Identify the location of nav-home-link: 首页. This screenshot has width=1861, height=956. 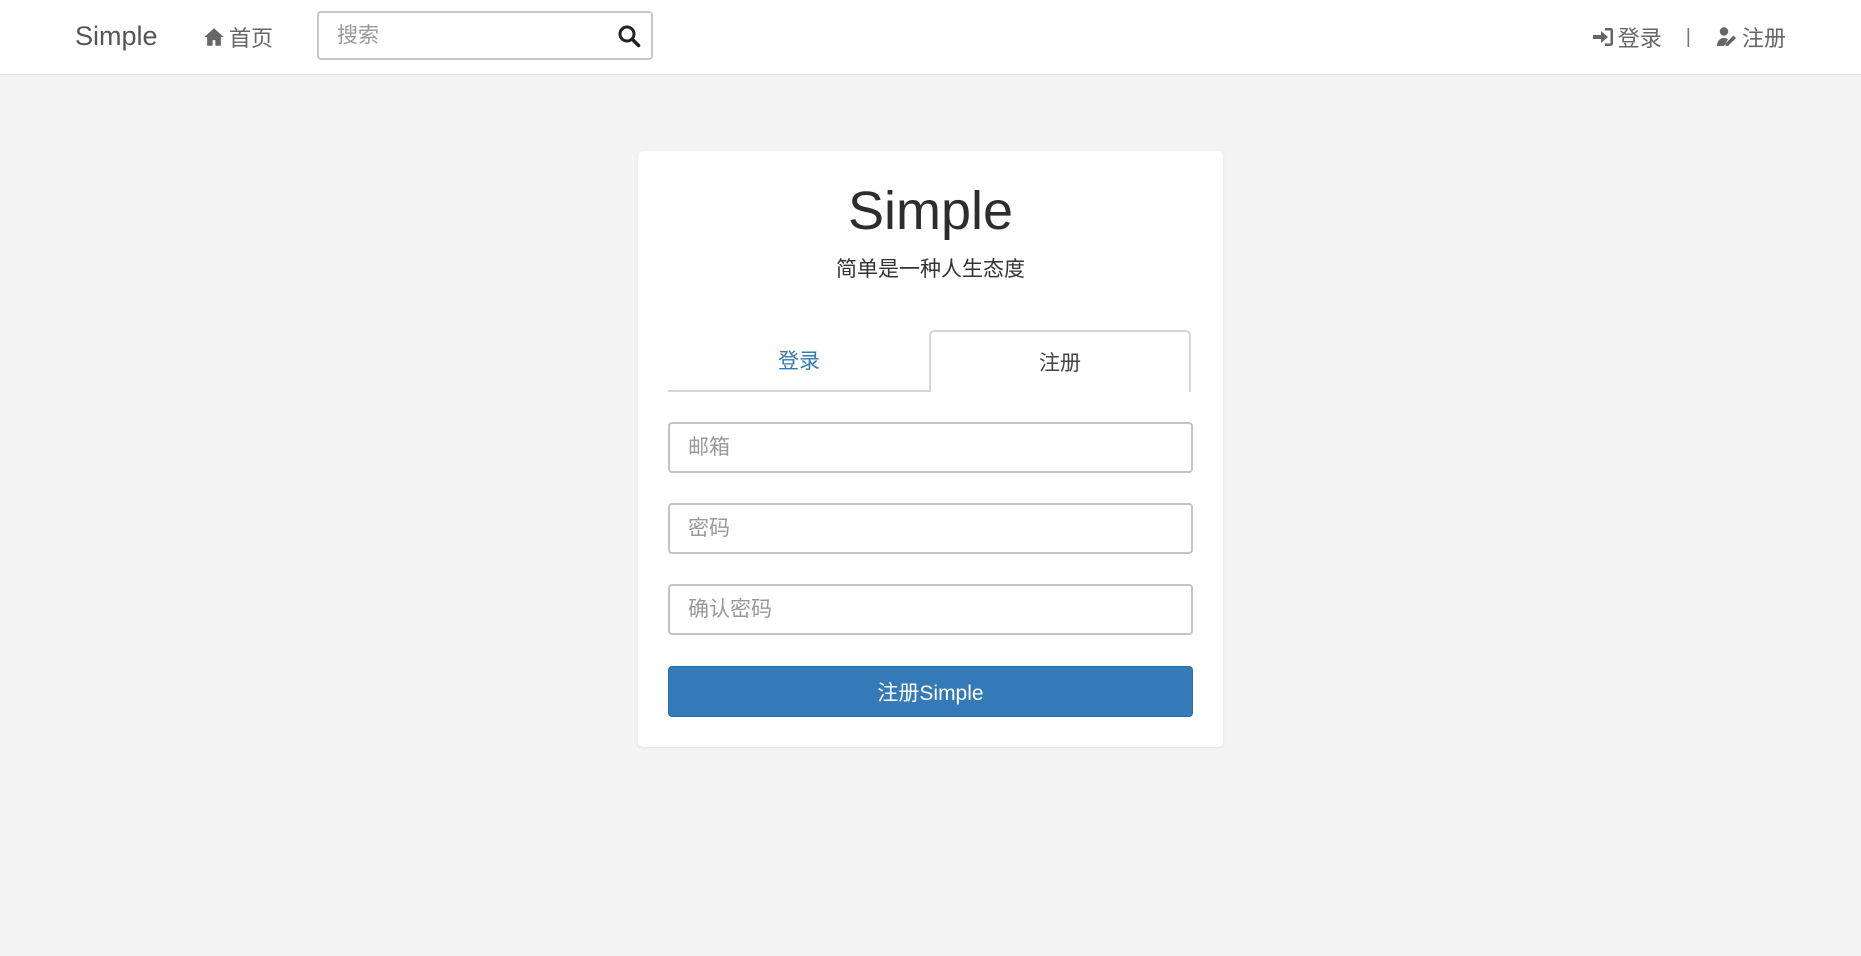
(238, 37).